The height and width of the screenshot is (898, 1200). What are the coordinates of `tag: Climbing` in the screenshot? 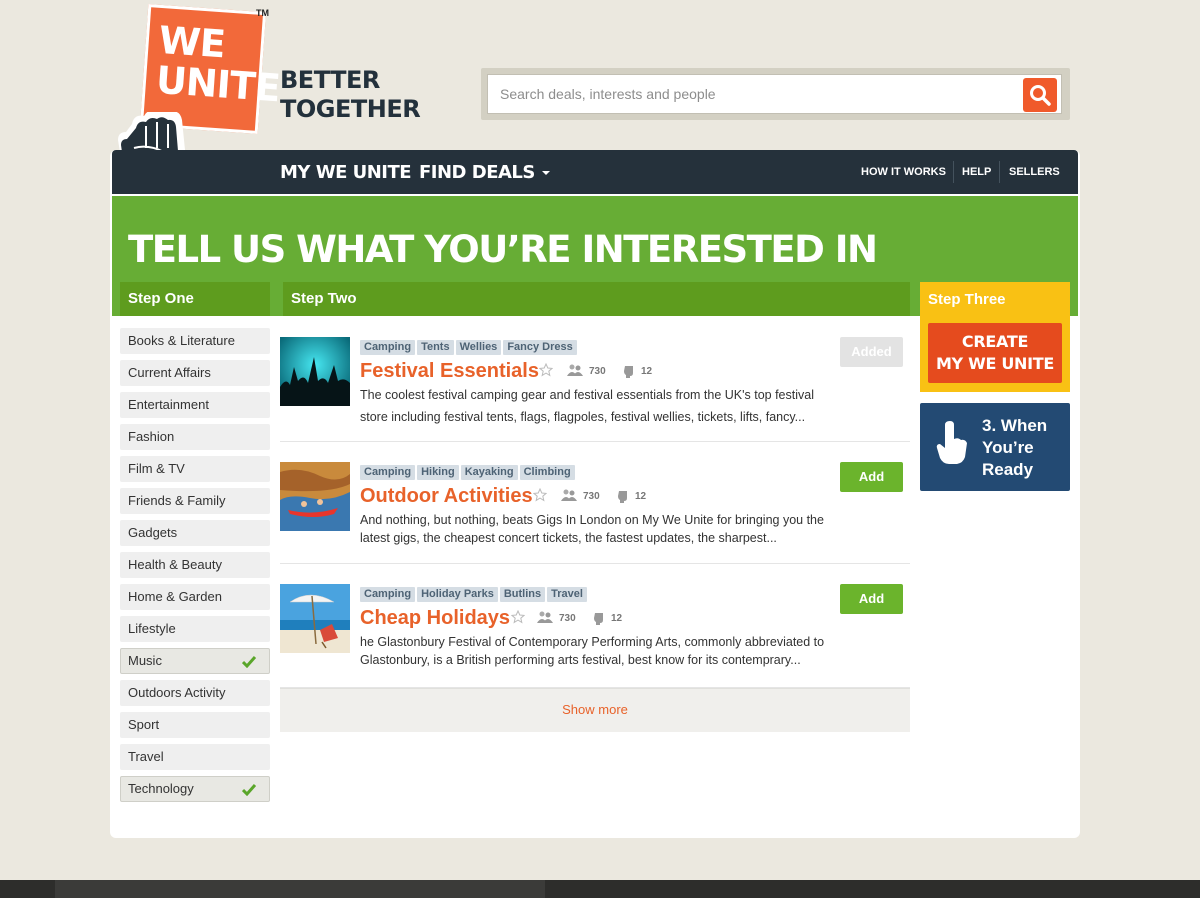 It's located at (547, 472).